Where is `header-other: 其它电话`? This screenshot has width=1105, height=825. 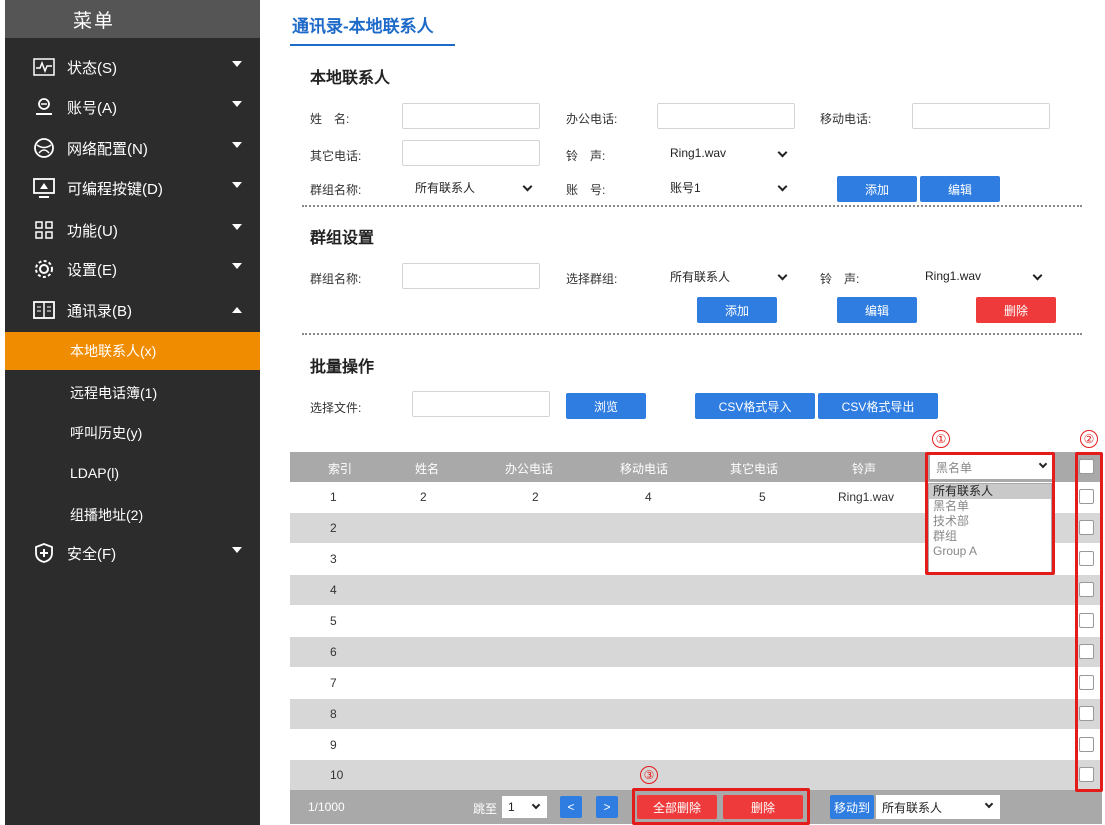
header-other: 其它电话 is located at coordinates (754, 469).